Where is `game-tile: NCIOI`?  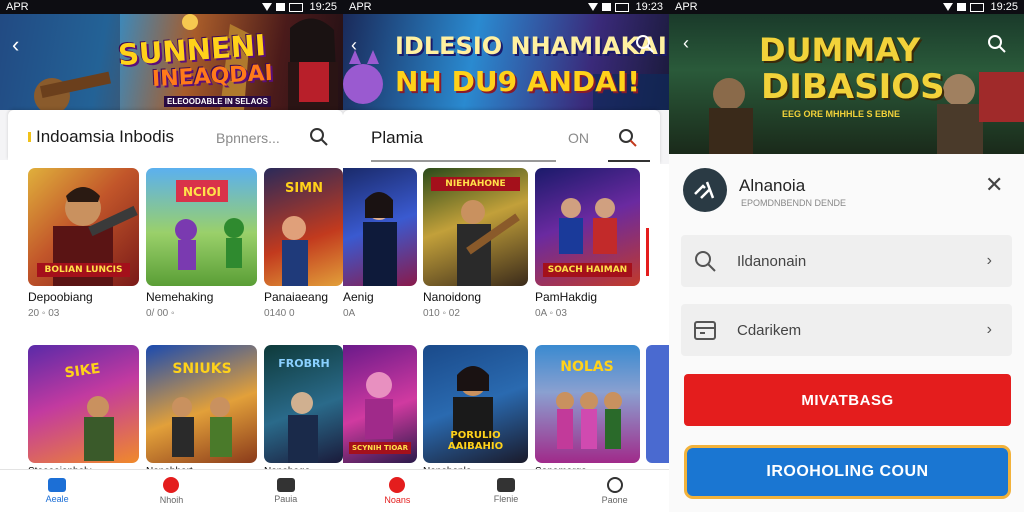
game-tile: NCIOI is located at coordinates (201, 227).